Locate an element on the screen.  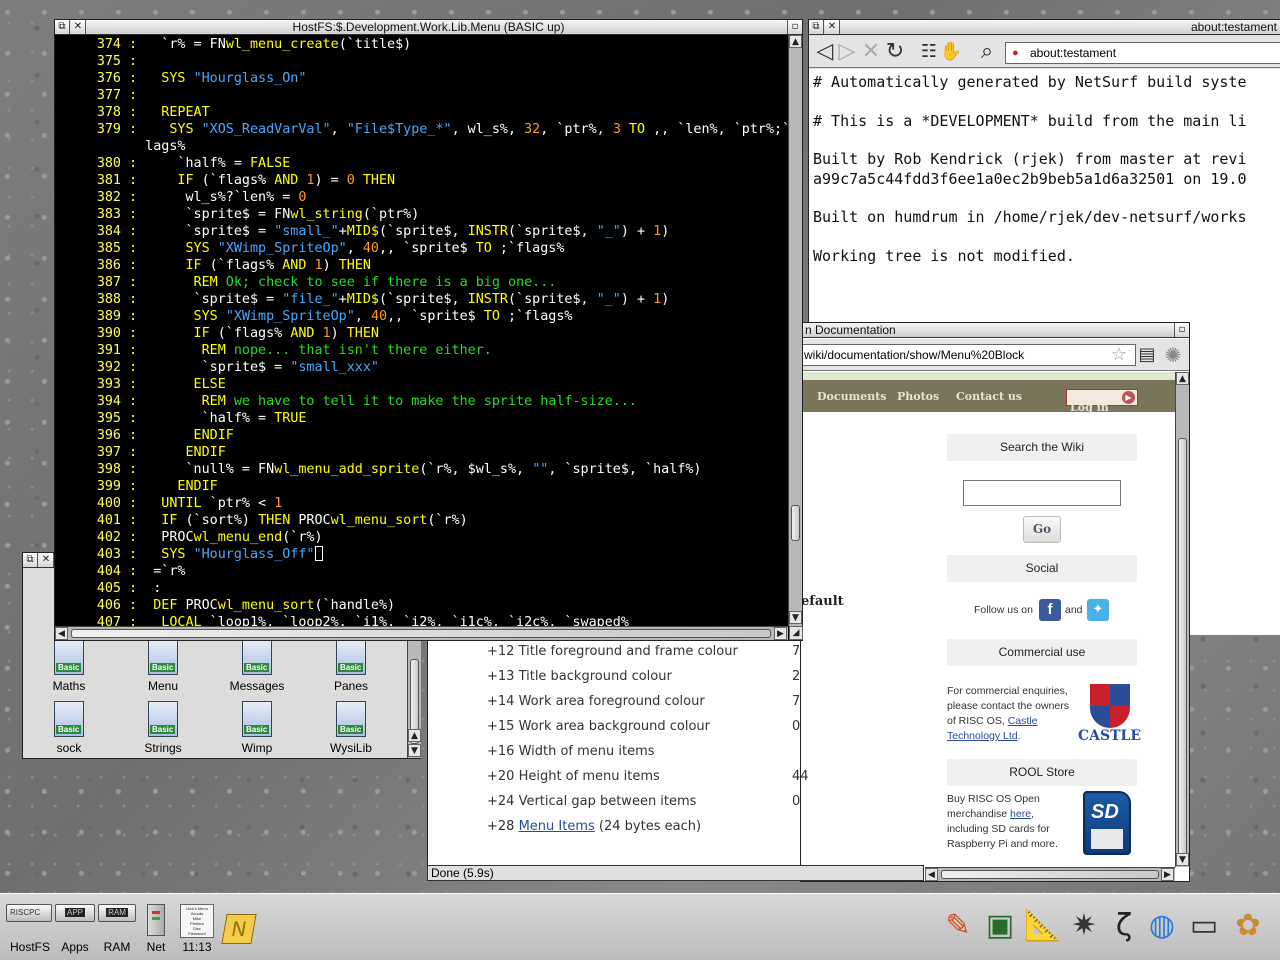
ram-disc: RAM RAM is located at coordinates (117, 926).